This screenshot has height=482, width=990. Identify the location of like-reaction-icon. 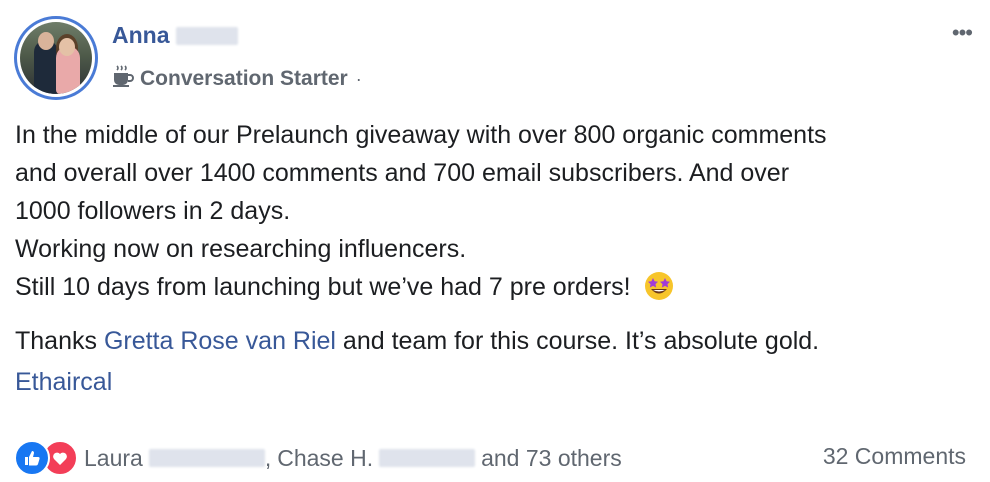
(32, 458).